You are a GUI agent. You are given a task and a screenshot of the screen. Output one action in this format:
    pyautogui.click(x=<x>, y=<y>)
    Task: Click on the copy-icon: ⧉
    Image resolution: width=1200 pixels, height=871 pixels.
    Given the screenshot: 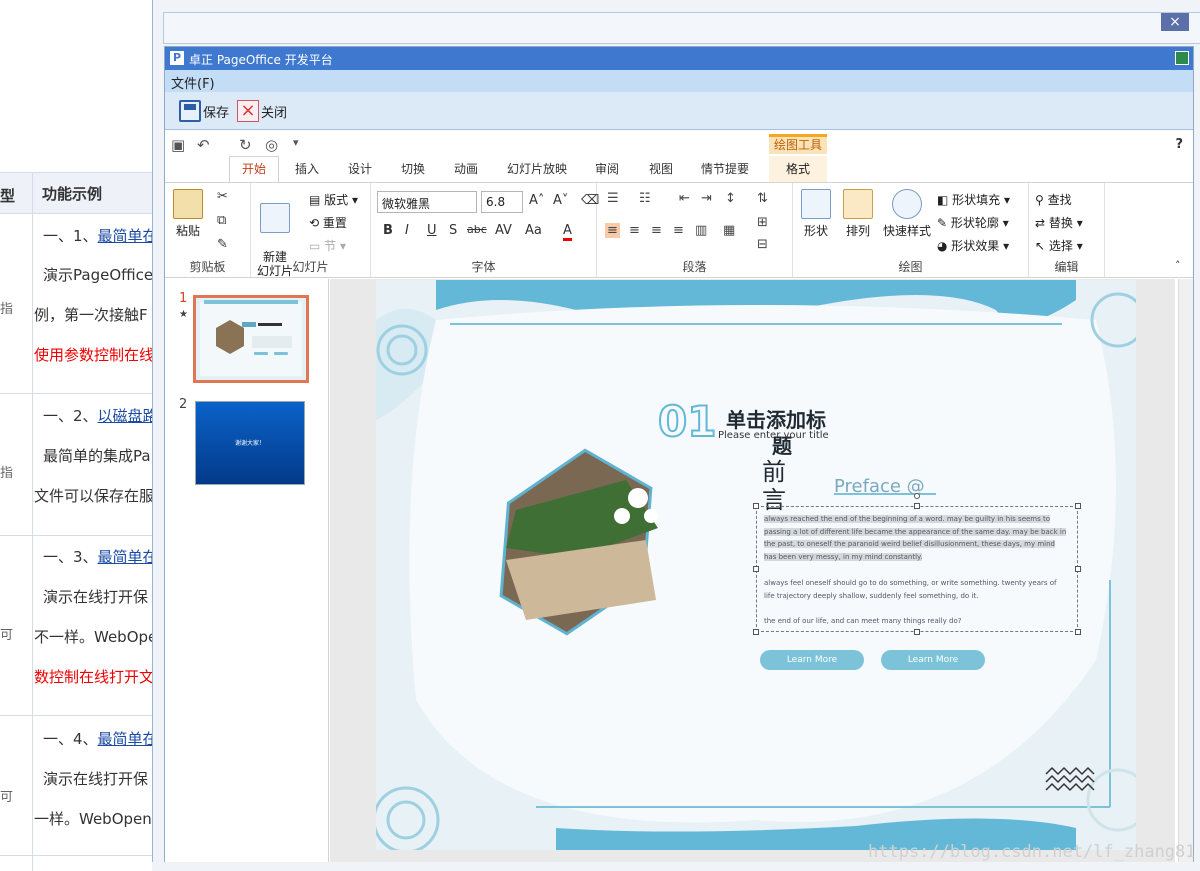 What is the action you would take?
    pyautogui.click(x=221, y=220)
    